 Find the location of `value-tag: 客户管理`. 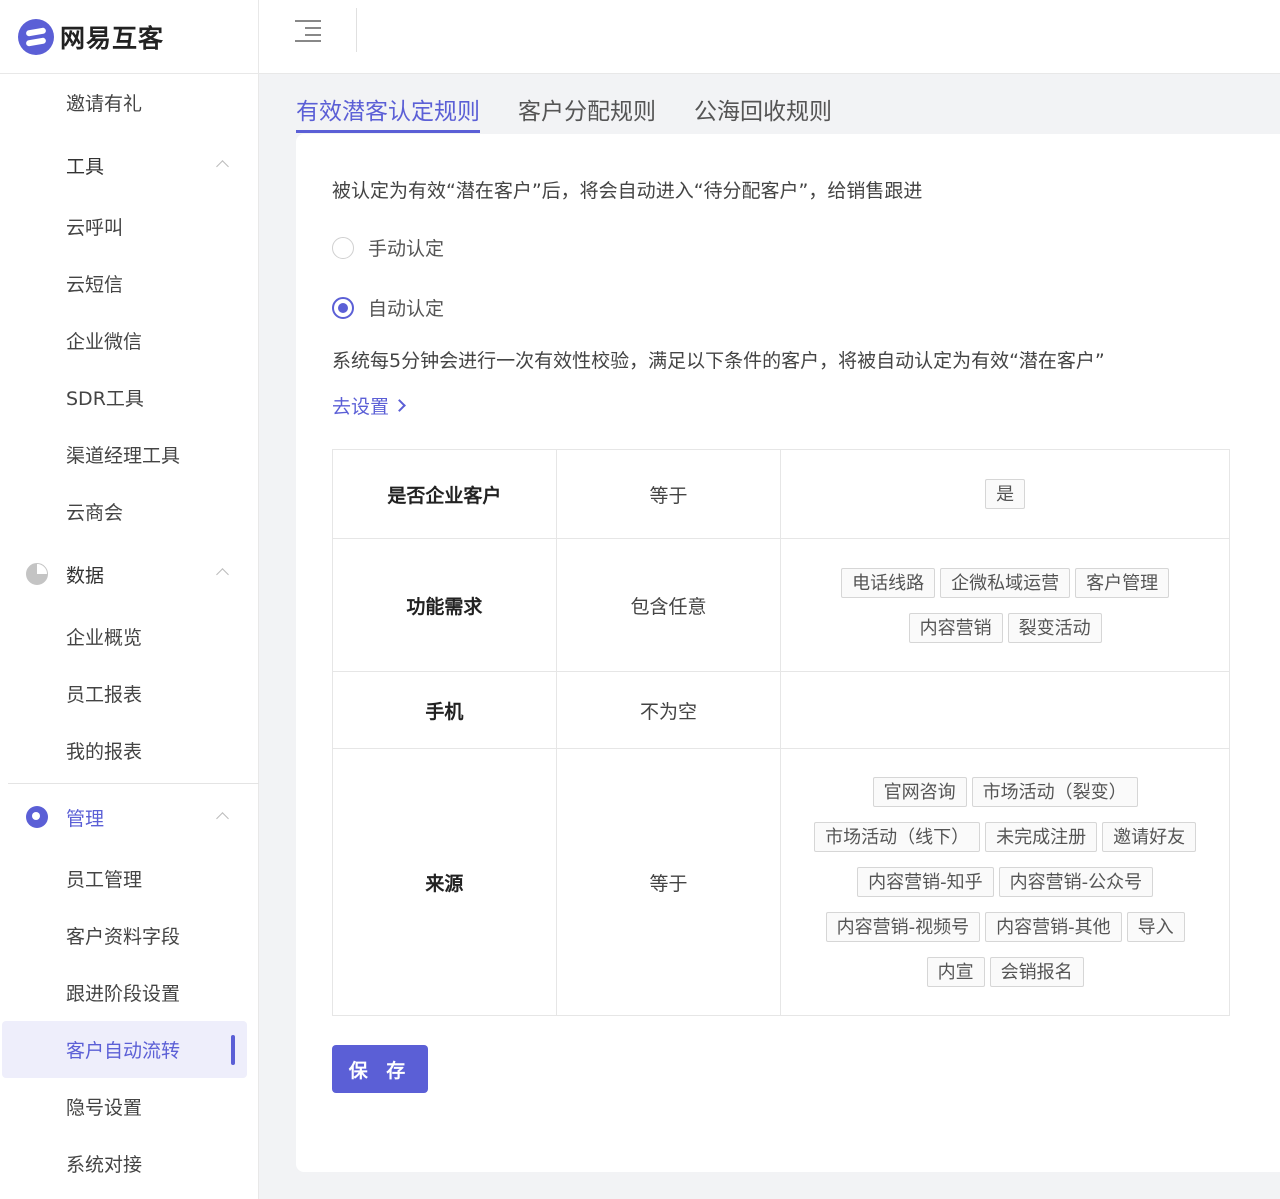

value-tag: 客户管理 is located at coordinates (1122, 582).